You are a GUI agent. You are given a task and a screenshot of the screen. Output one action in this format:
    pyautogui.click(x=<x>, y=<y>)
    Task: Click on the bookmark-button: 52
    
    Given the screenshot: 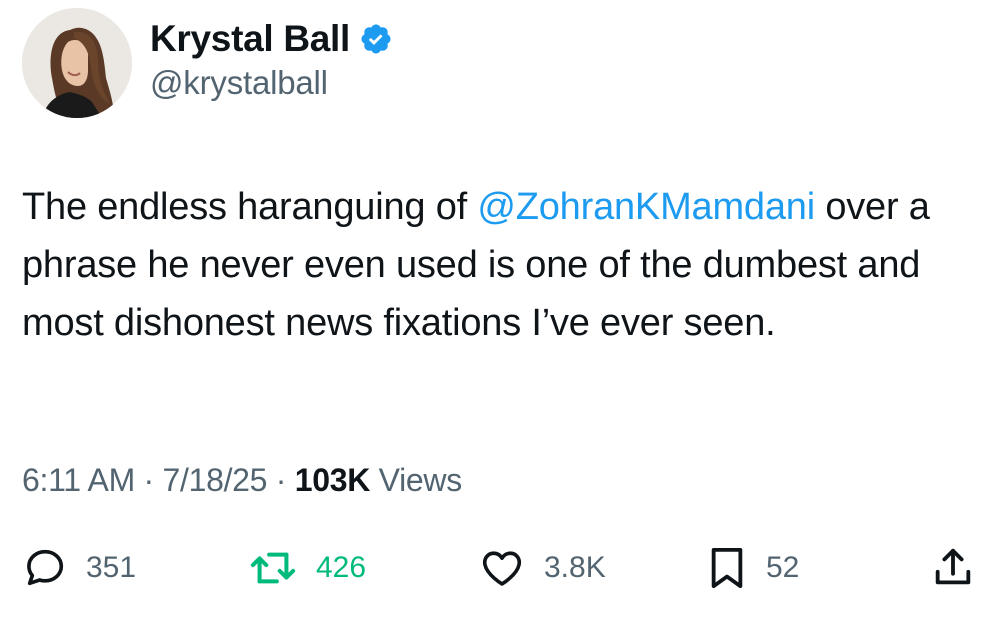 What is the action you would take?
    pyautogui.click(x=752, y=568)
    